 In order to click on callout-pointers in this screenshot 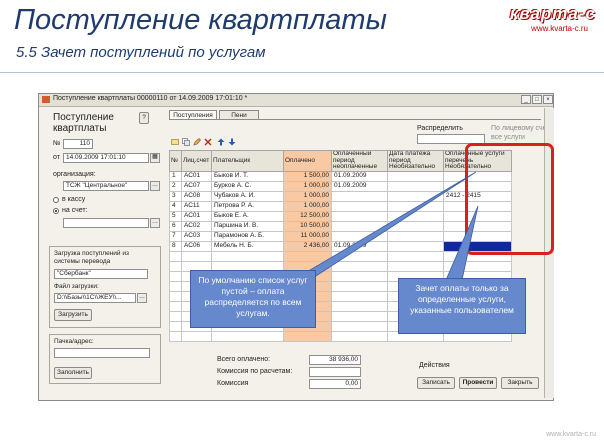, I will do `click(388, 226)`.